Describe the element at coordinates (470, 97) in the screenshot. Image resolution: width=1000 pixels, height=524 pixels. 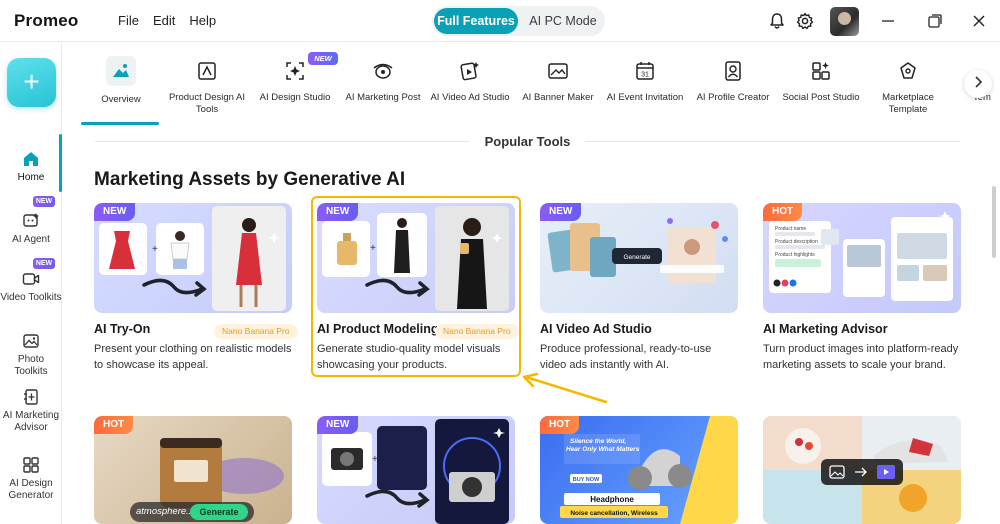
I see `tab-label: AI Video Ad Studio` at that location.